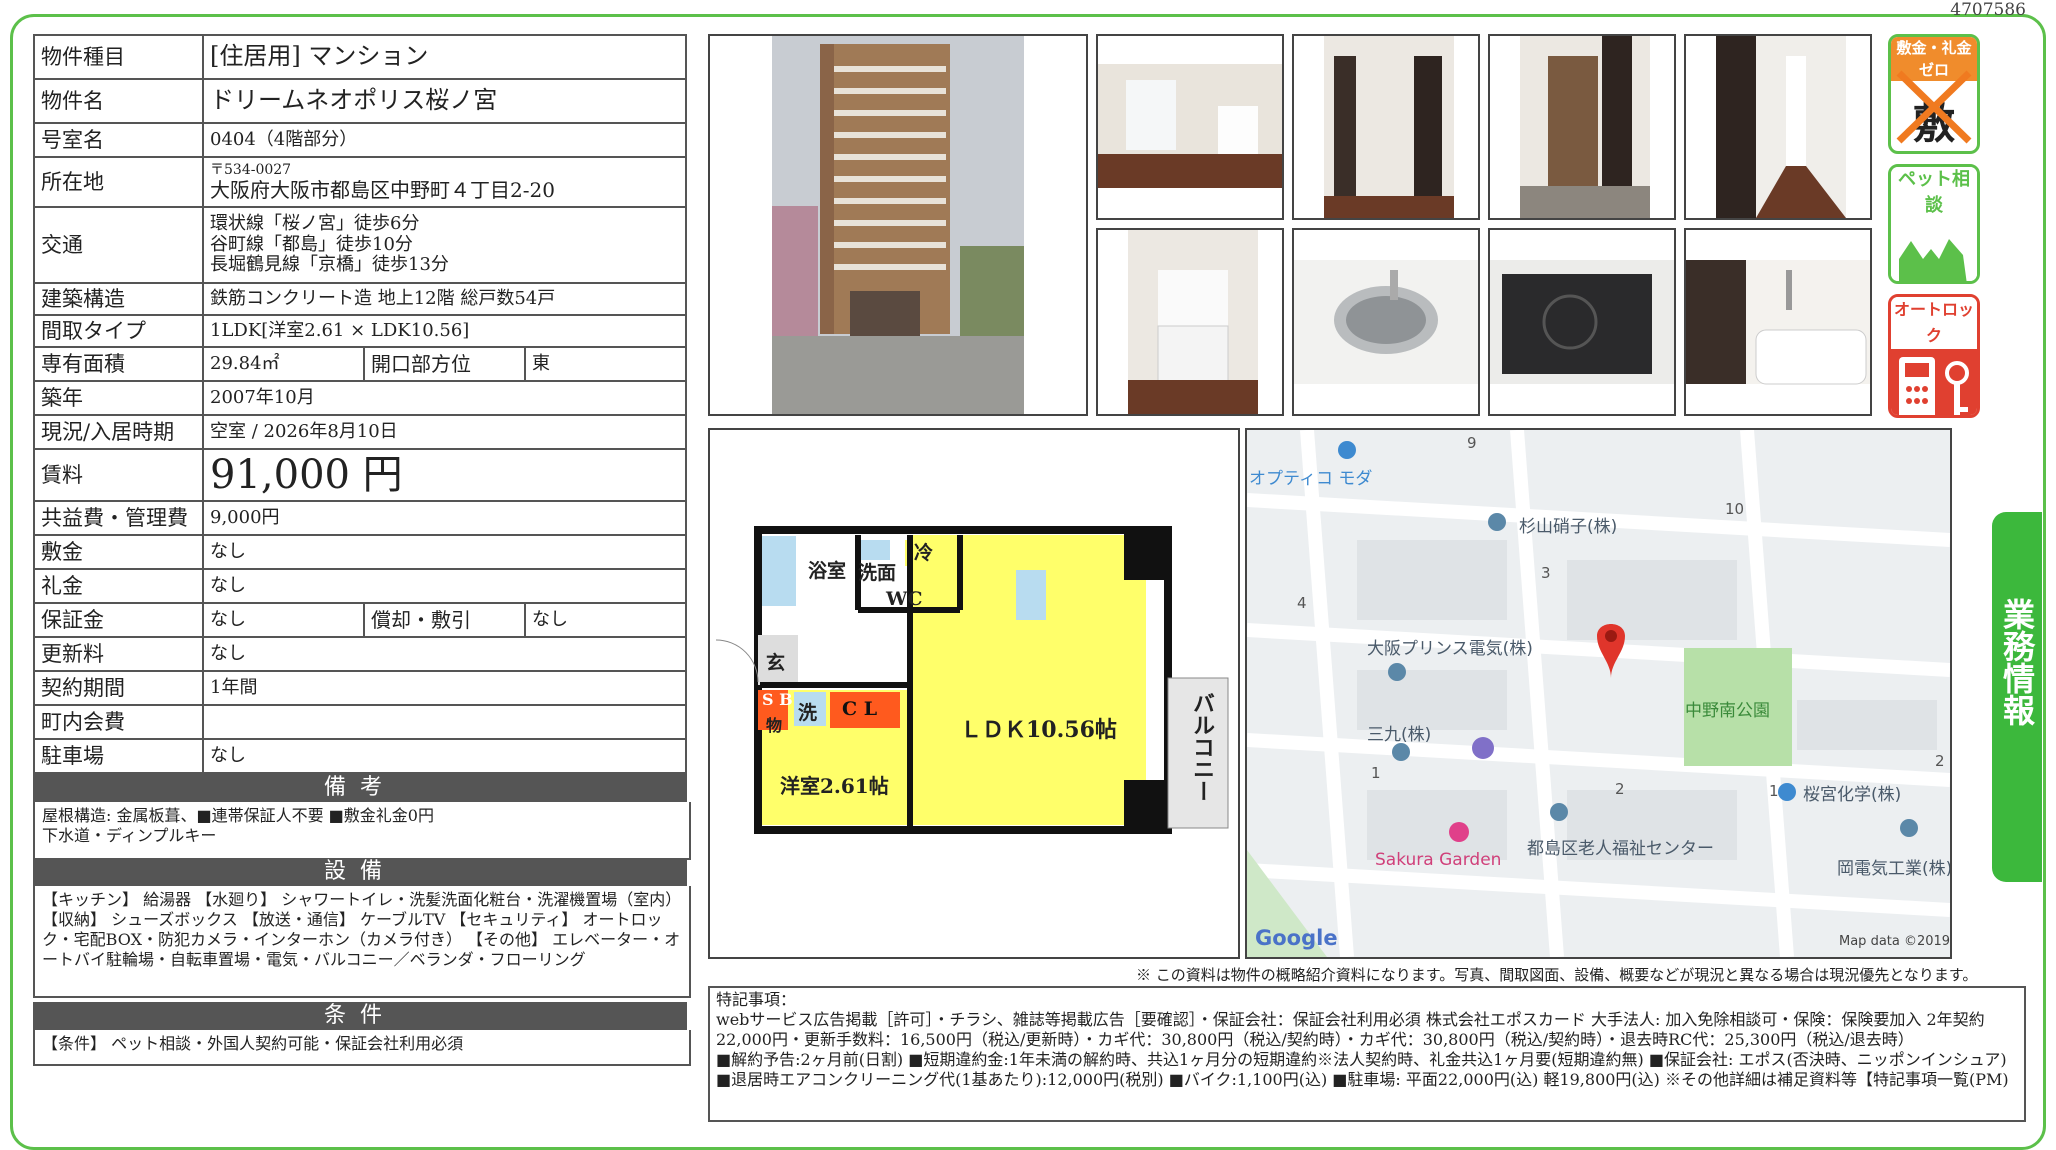 The height and width of the screenshot is (1150, 2056). What do you see at coordinates (756, 999) in the screenshot?
I see `special-notes-title: 特記事項：` at bounding box center [756, 999].